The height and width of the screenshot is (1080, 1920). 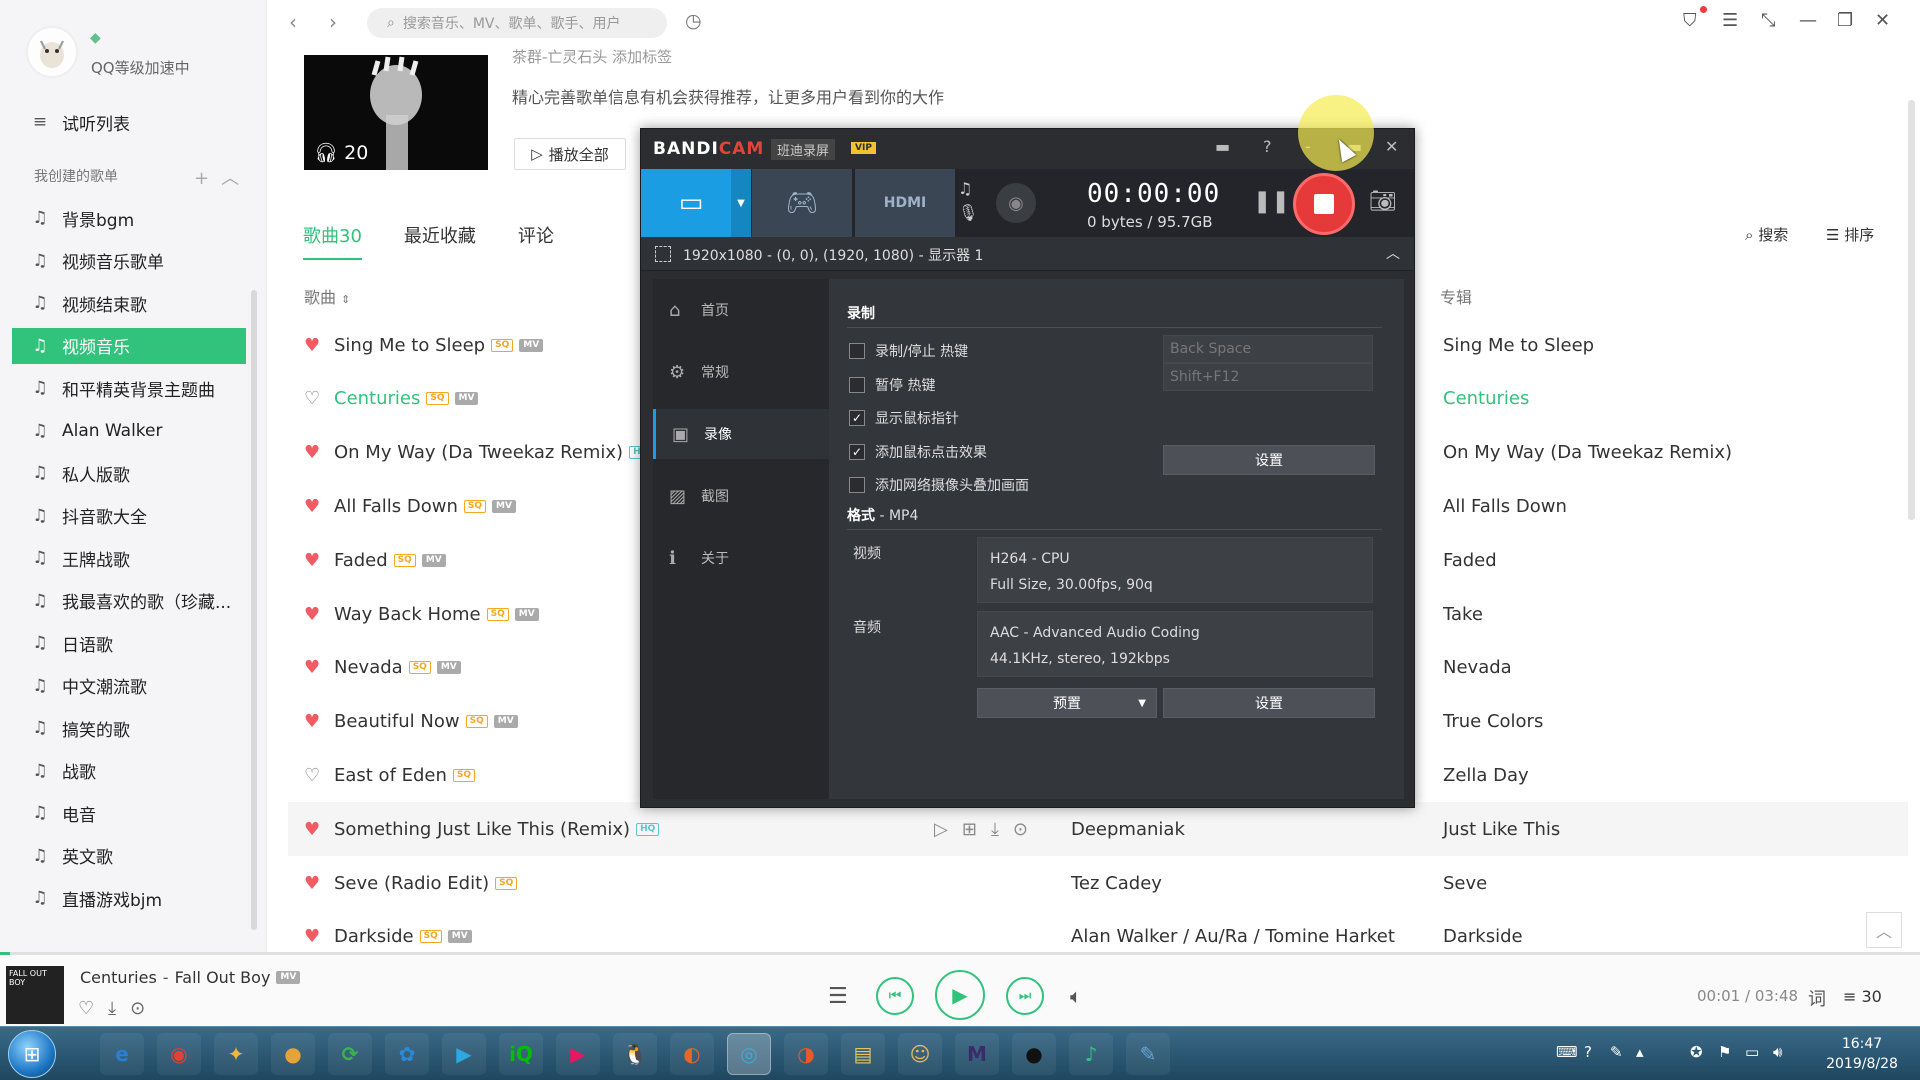 What do you see at coordinates (741, 203) in the screenshot?
I see `screen-mode-dropdown: ▼` at bounding box center [741, 203].